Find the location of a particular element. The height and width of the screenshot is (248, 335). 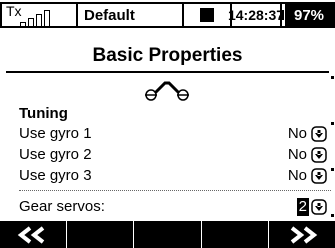

gear-servos-label: Gear servos: is located at coordinates (62, 206).